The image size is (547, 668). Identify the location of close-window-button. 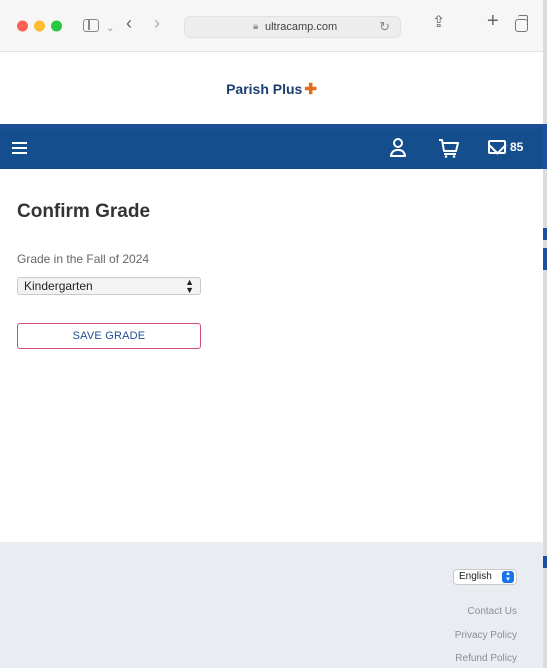
(22, 26).